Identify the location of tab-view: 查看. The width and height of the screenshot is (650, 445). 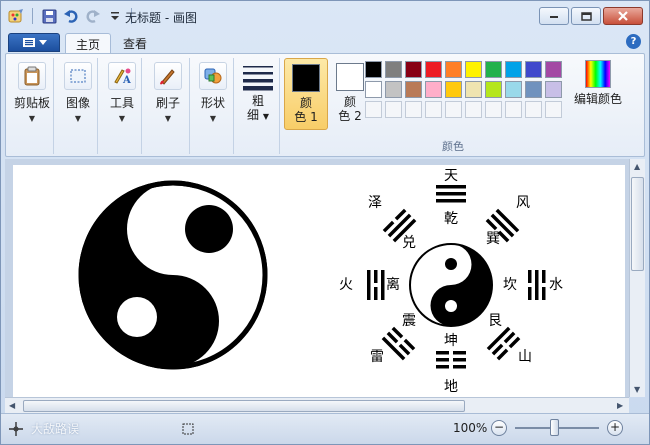
(135, 43).